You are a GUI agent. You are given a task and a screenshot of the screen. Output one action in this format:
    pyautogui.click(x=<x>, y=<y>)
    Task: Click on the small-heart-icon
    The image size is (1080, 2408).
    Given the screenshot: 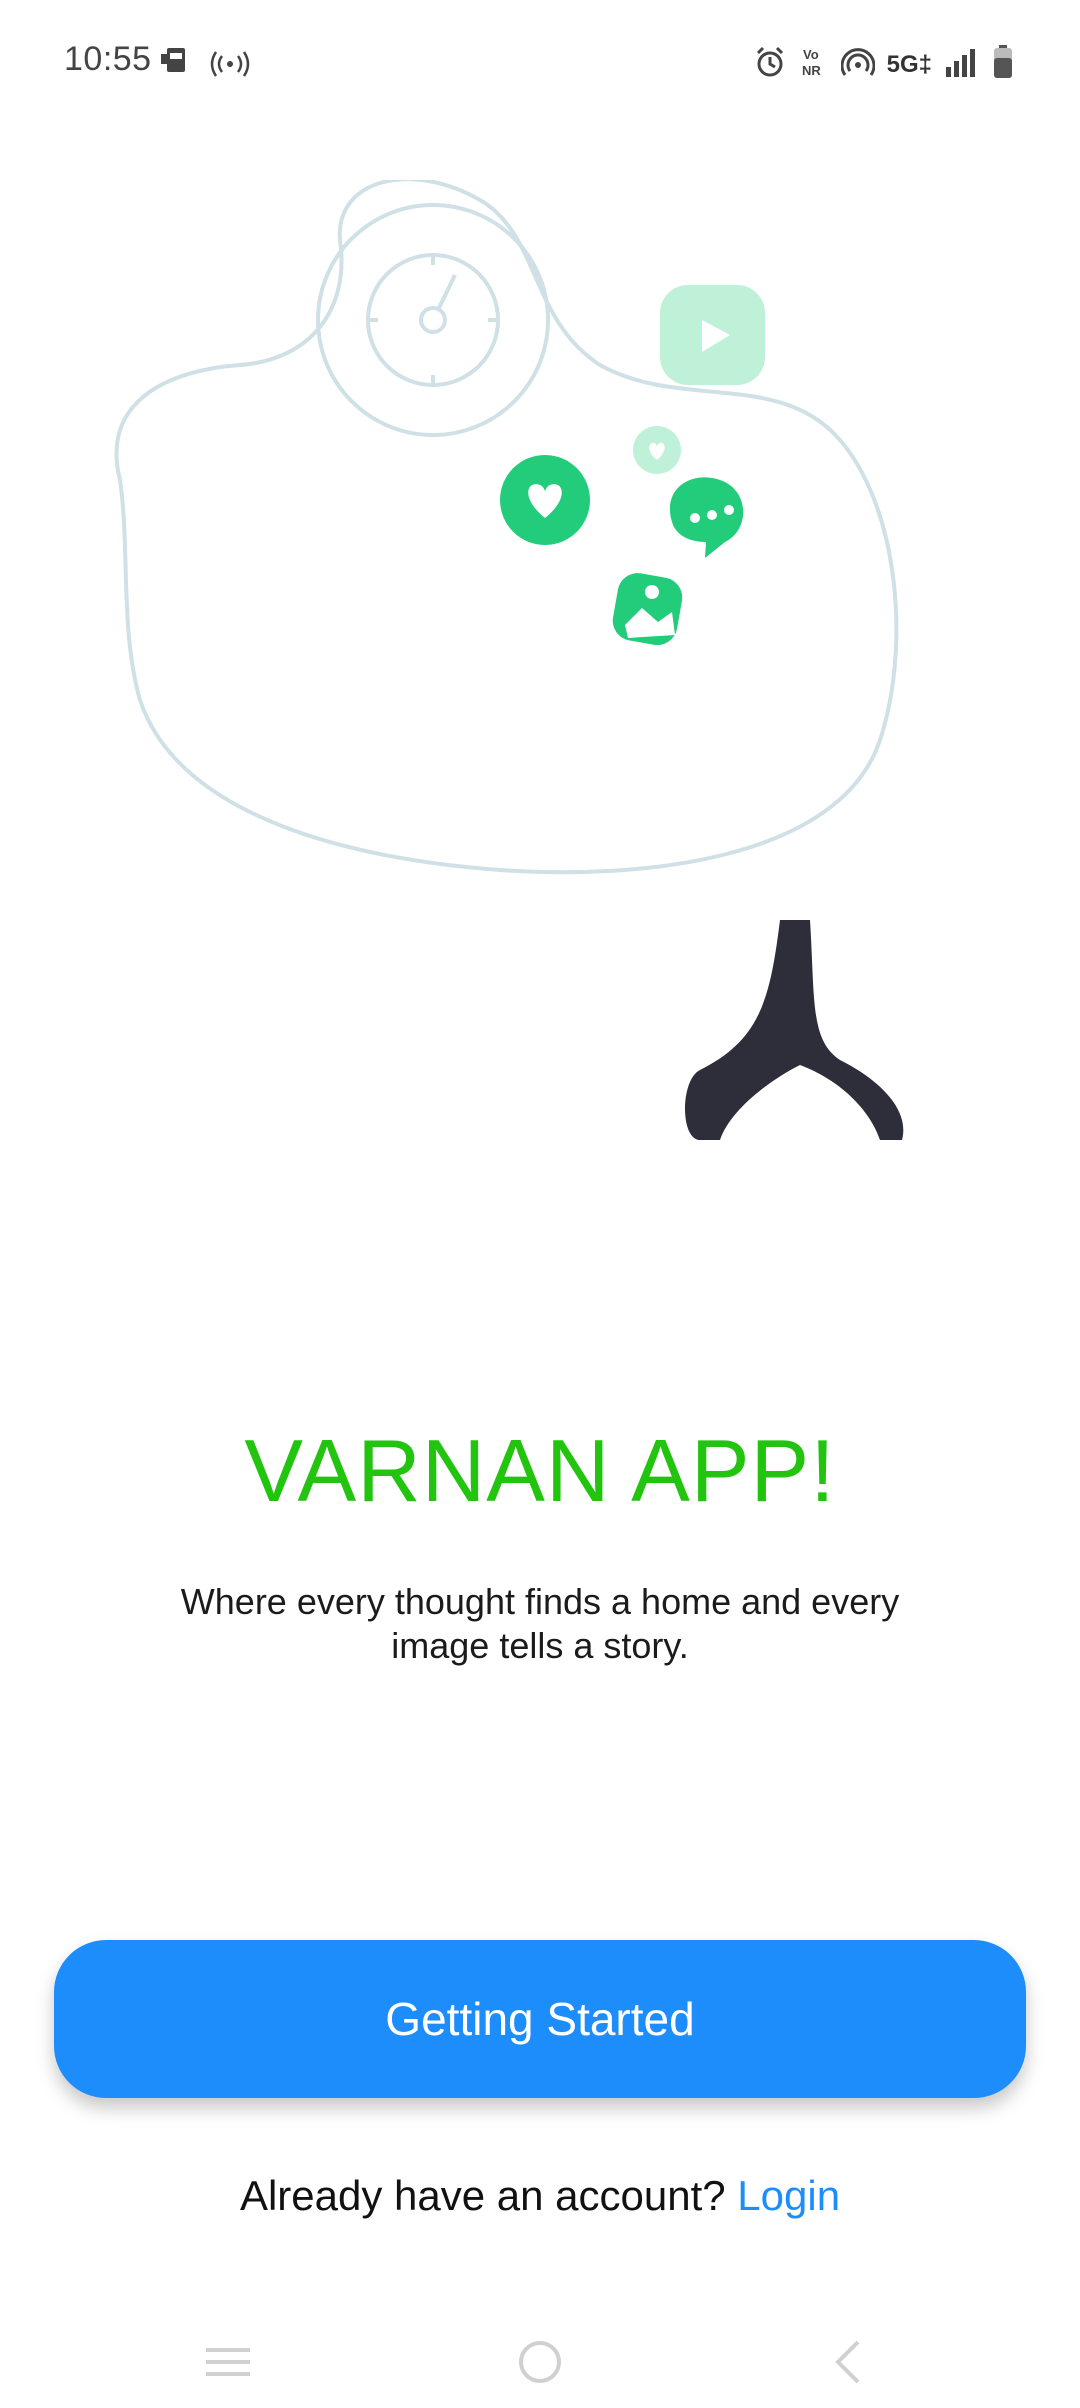 What is the action you would take?
    pyautogui.click(x=657, y=450)
    